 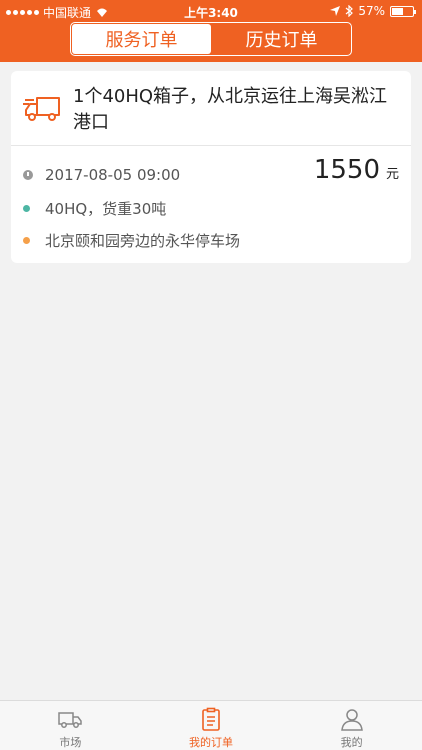 I want to click on truck-tab-icon, so click(x=70, y=720).